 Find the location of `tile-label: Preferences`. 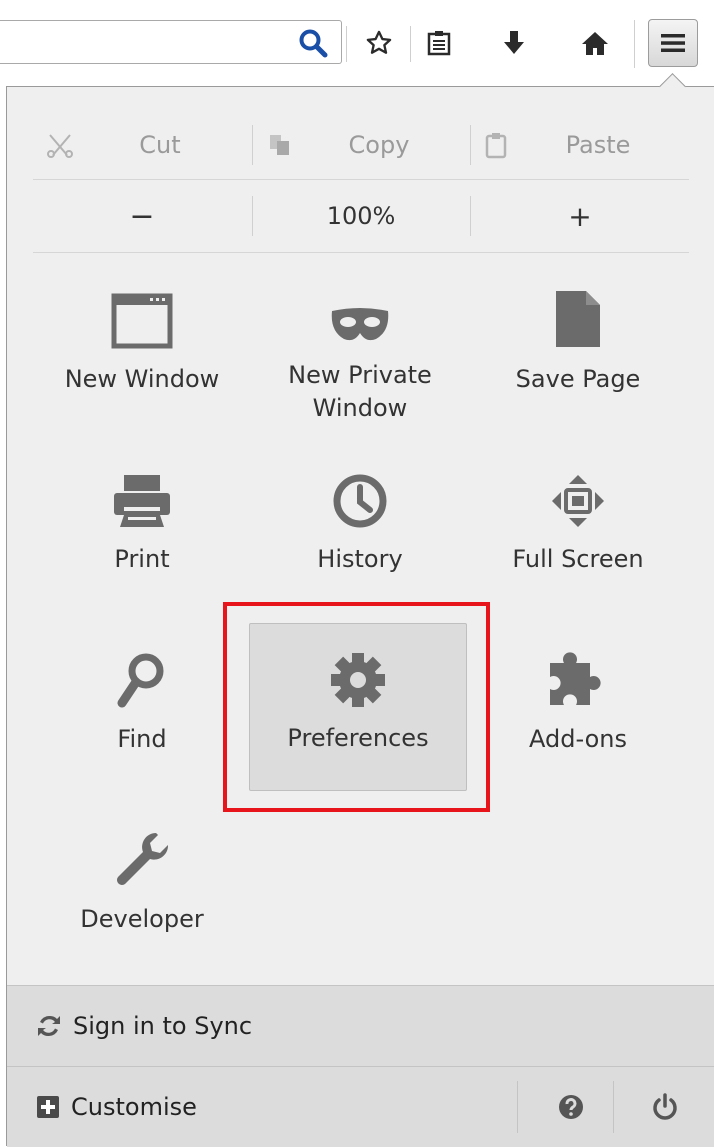

tile-label: Preferences is located at coordinates (358, 738).